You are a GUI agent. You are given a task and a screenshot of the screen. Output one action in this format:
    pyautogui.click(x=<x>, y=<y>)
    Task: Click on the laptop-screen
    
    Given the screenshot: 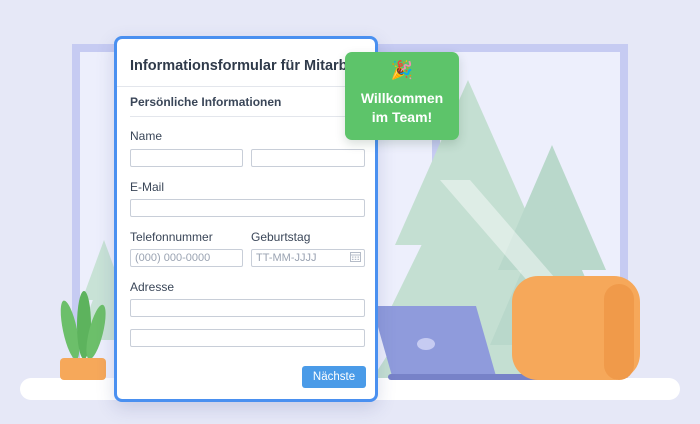 What is the action you would take?
    pyautogui.click(x=434, y=341)
    